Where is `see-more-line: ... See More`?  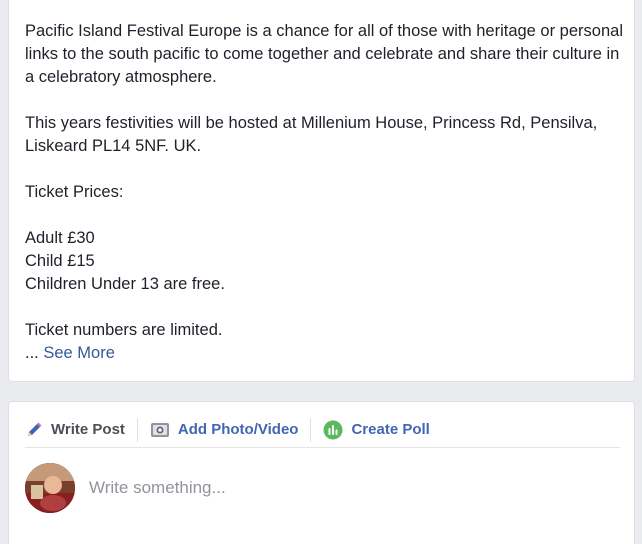
see-more-line: ... See More is located at coordinates (325, 353).